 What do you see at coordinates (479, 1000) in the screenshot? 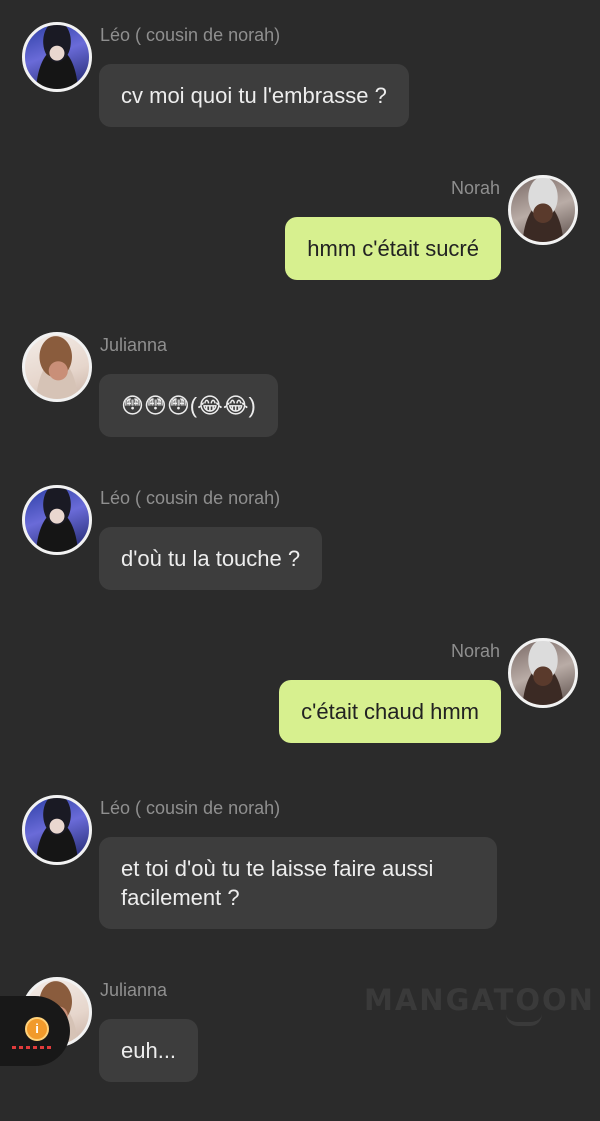
I see `mangatoon-watermark: MANGATOON` at bounding box center [479, 1000].